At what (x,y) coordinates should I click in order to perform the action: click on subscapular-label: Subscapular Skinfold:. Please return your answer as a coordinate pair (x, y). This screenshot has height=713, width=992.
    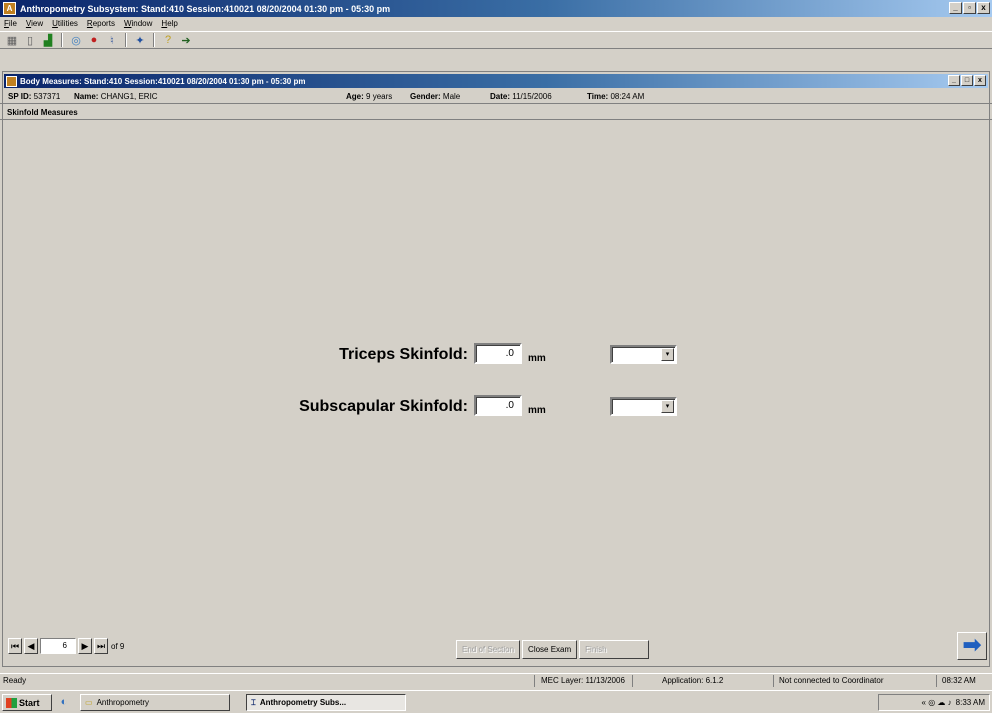
    Looking at the image, I should click on (383, 406).